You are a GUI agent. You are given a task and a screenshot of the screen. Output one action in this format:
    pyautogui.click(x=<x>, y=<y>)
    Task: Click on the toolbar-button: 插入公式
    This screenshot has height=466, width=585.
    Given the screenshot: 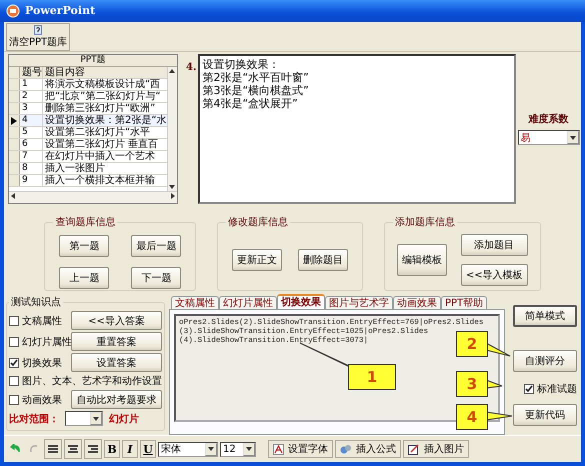 What is the action you would take?
    pyautogui.click(x=368, y=449)
    